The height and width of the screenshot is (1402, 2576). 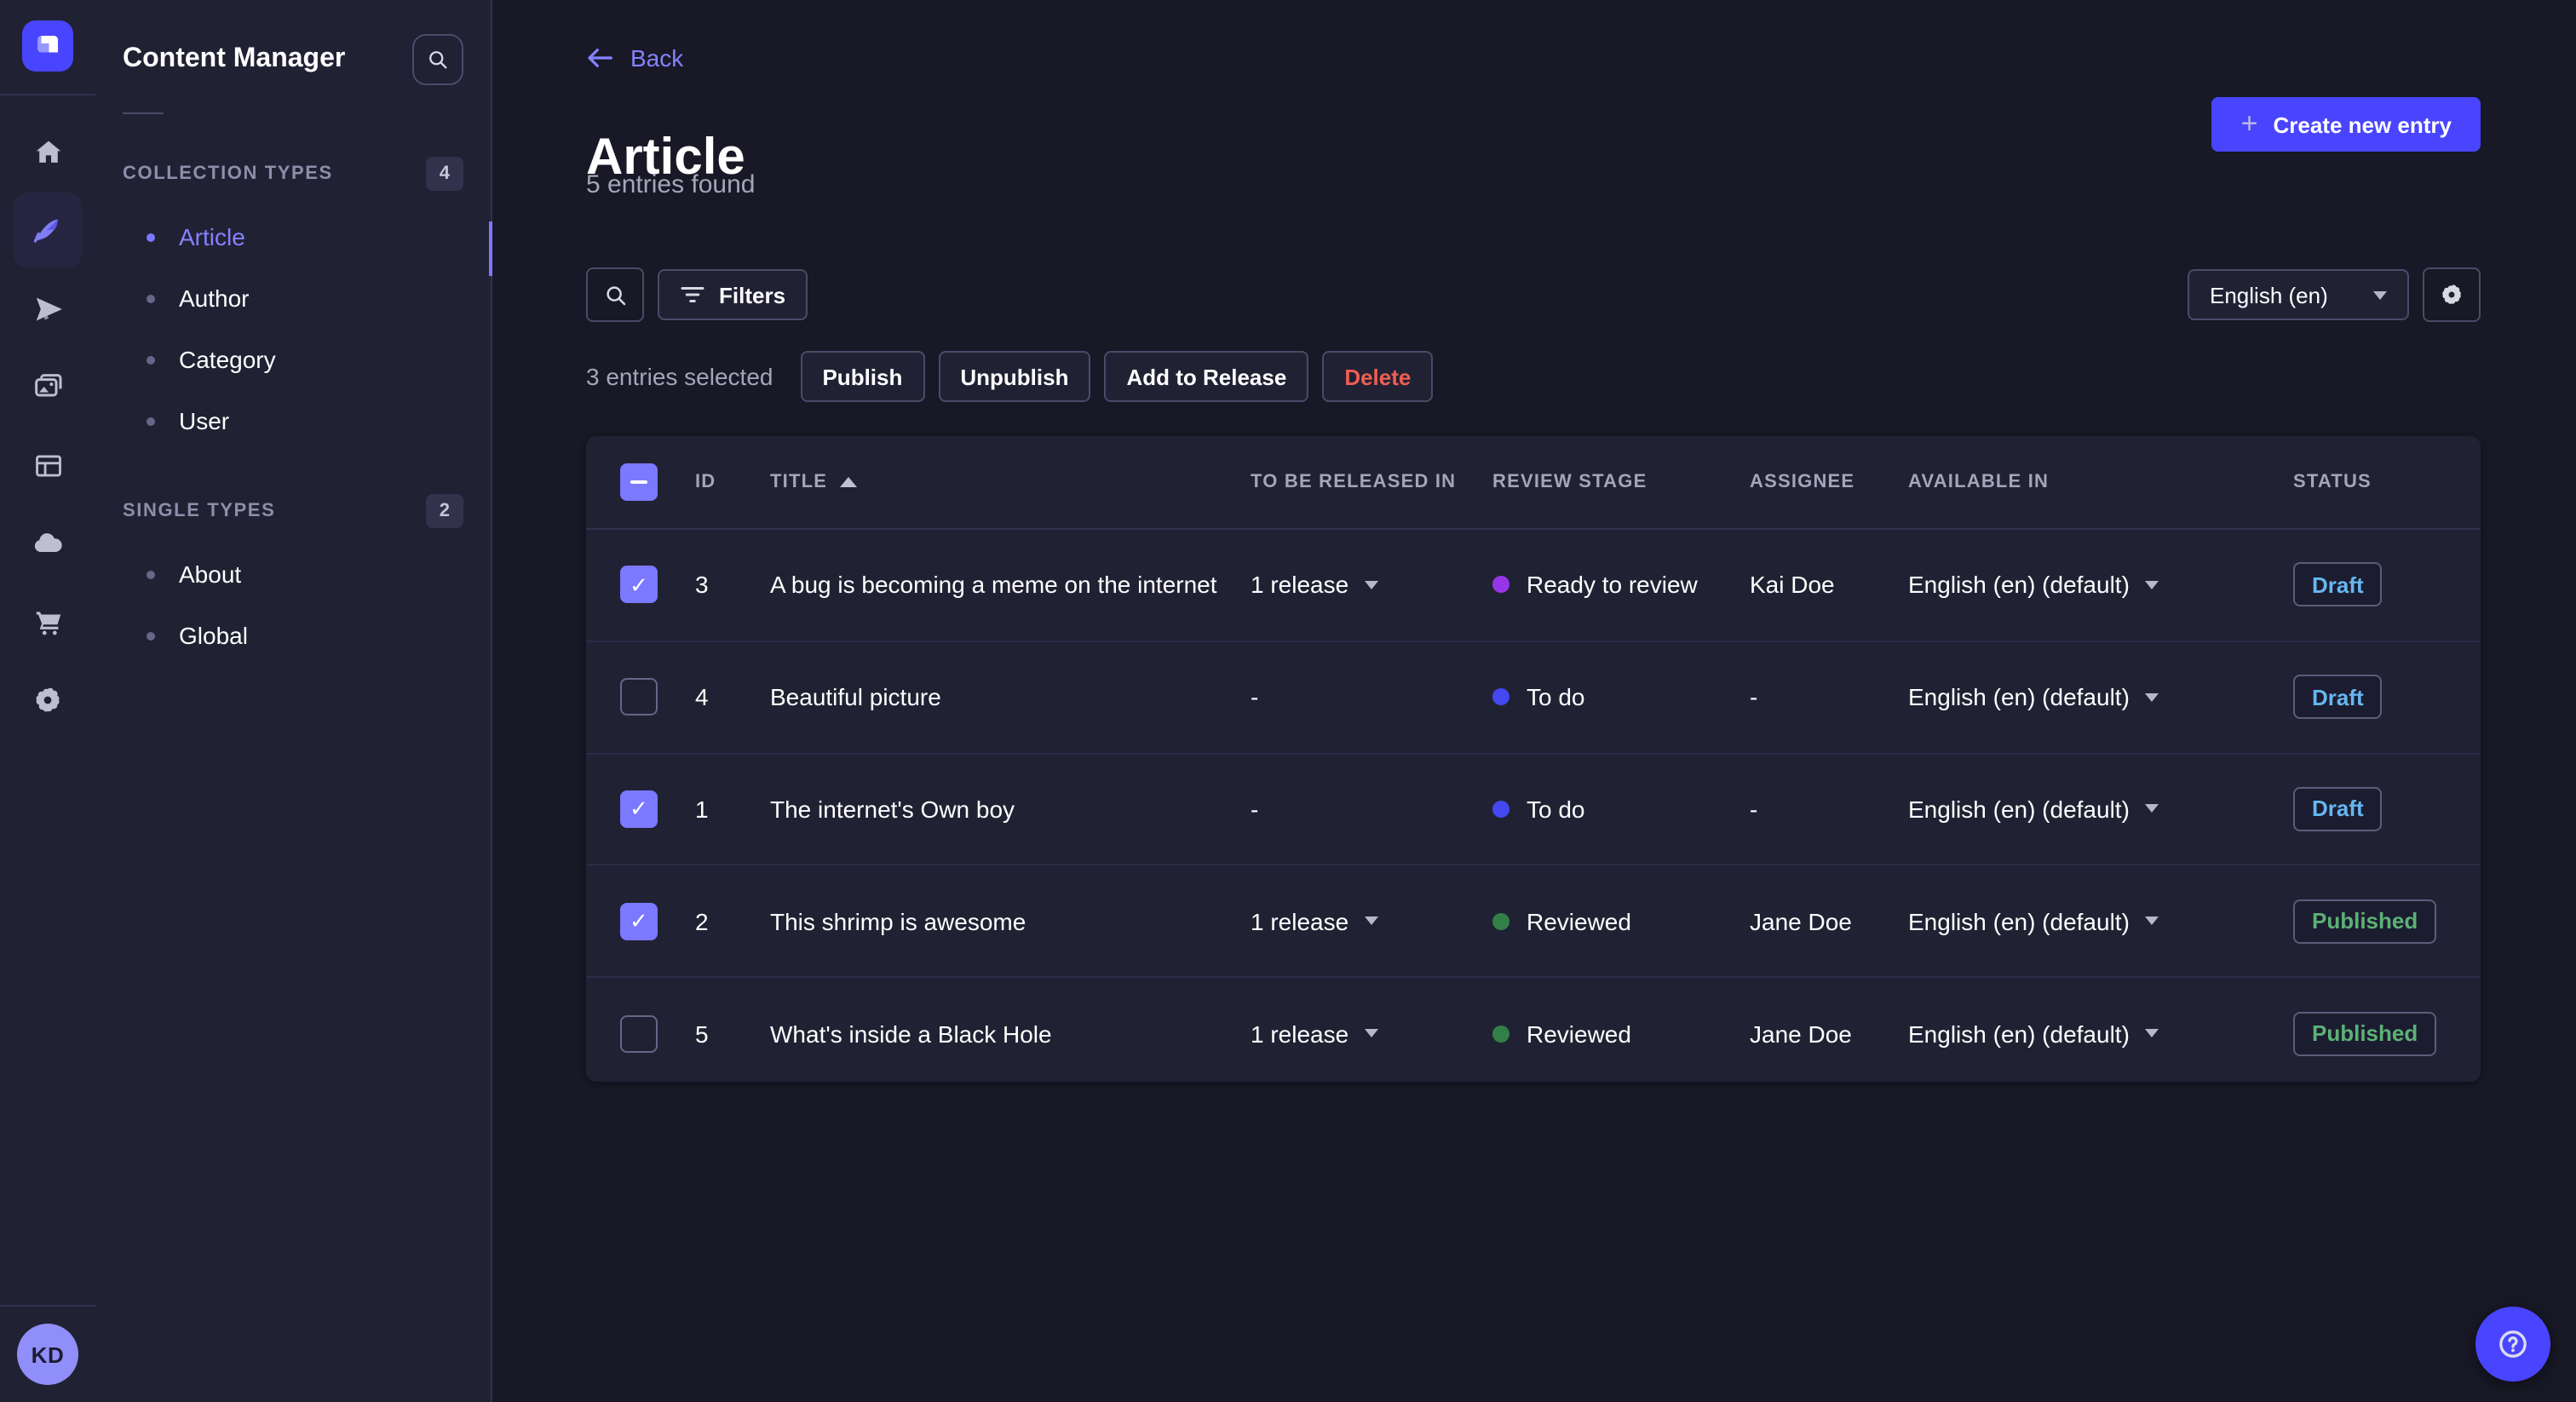 What do you see at coordinates (1534, 294) in the screenshot?
I see `list-toolbar: Filters English (en)` at bounding box center [1534, 294].